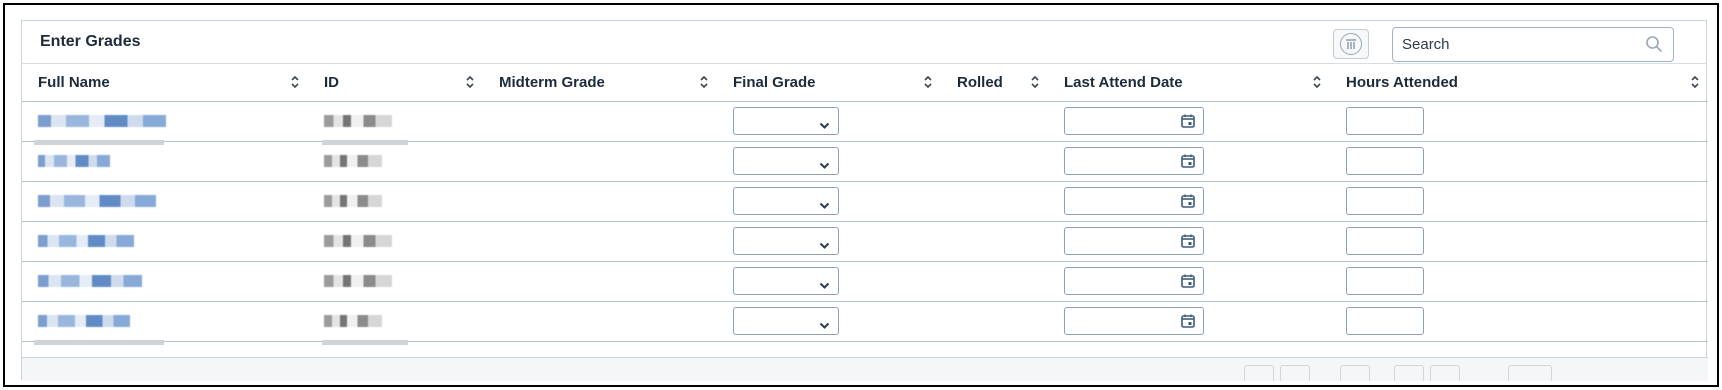  What do you see at coordinates (1530, 373) in the screenshot?
I see `page-size-select` at bounding box center [1530, 373].